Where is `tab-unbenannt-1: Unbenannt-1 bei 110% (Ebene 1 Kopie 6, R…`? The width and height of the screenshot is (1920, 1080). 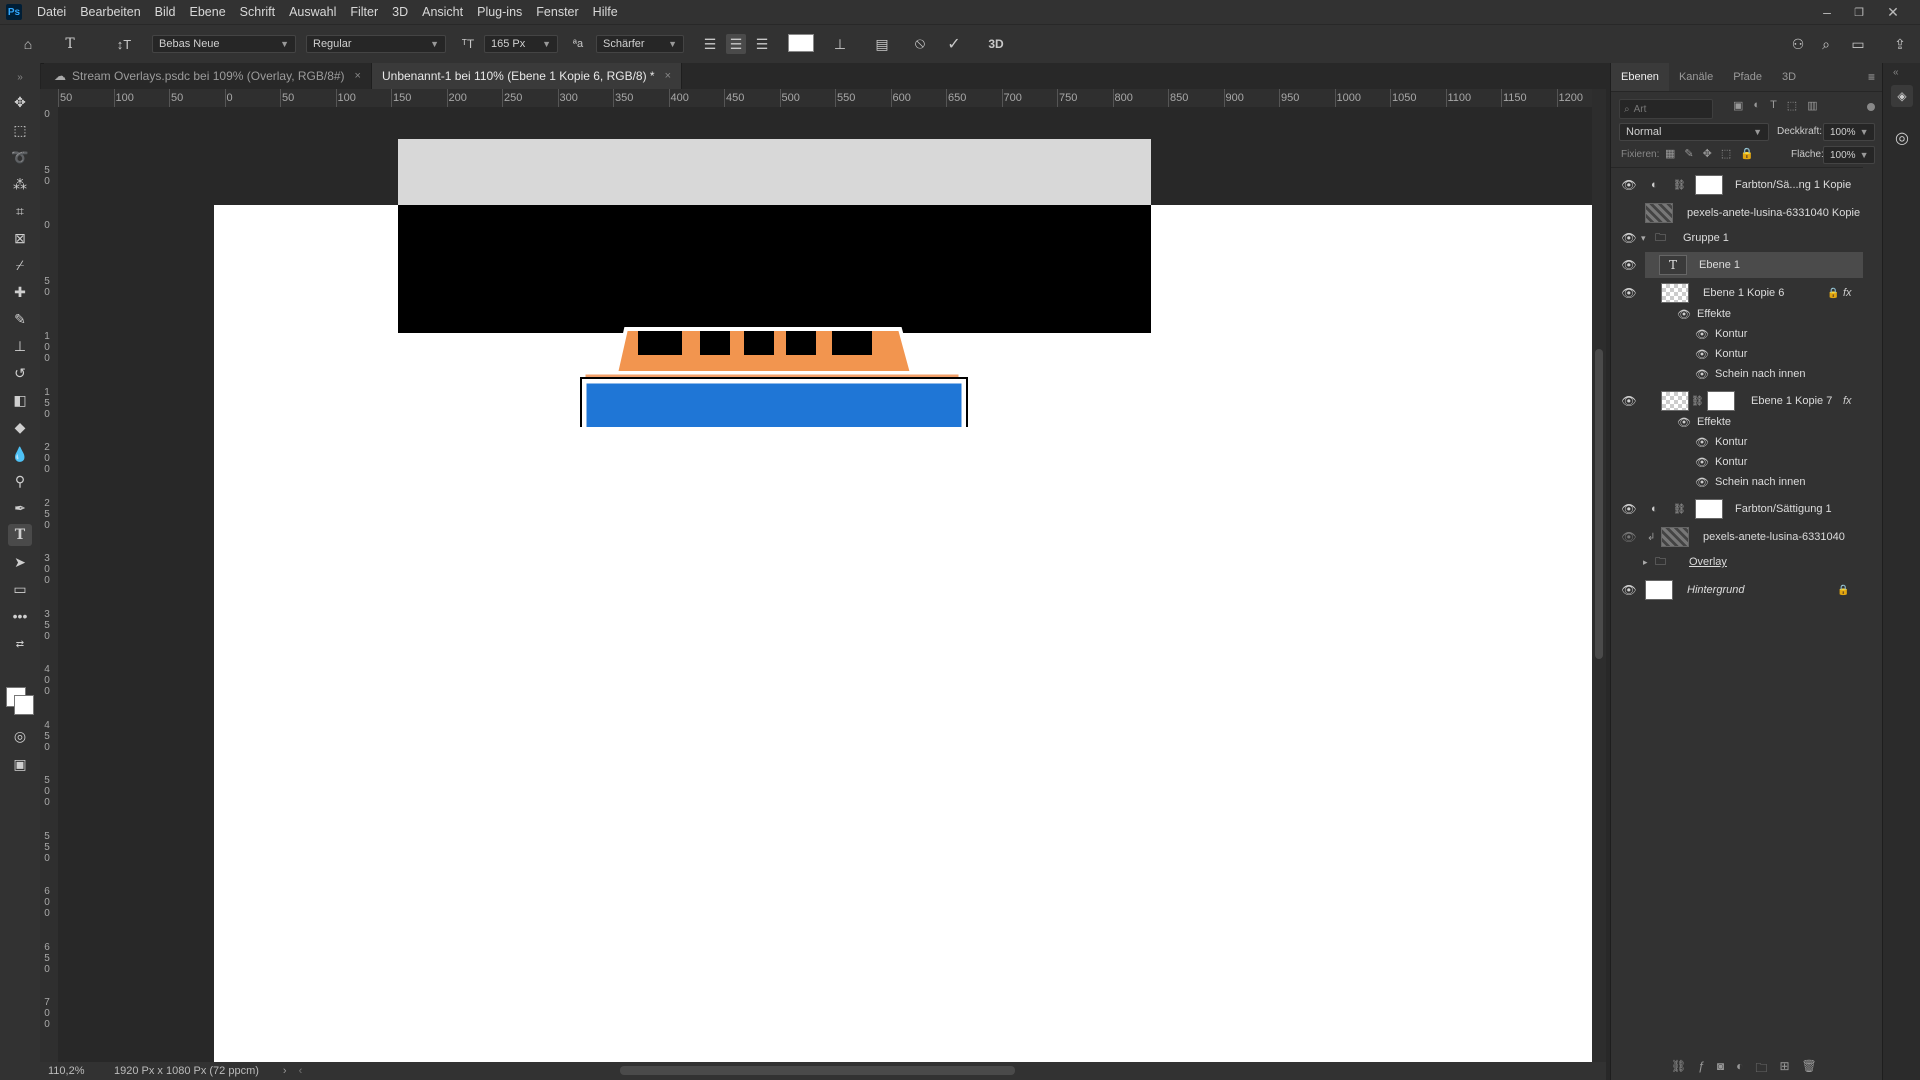
tab-unbenannt-1: Unbenannt-1 bei 110% (Ebene 1 Kopie 6, R… is located at coordinates (527, 76).